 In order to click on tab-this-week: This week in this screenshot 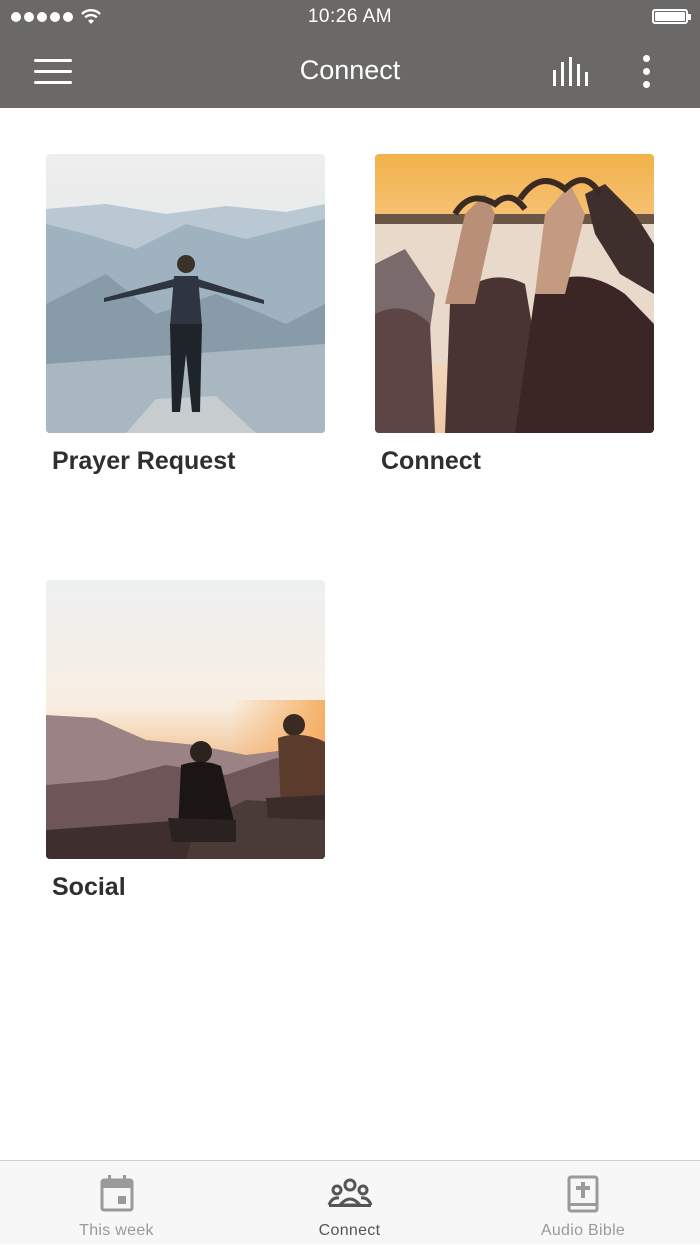, I will do `click(116, 1203)`.